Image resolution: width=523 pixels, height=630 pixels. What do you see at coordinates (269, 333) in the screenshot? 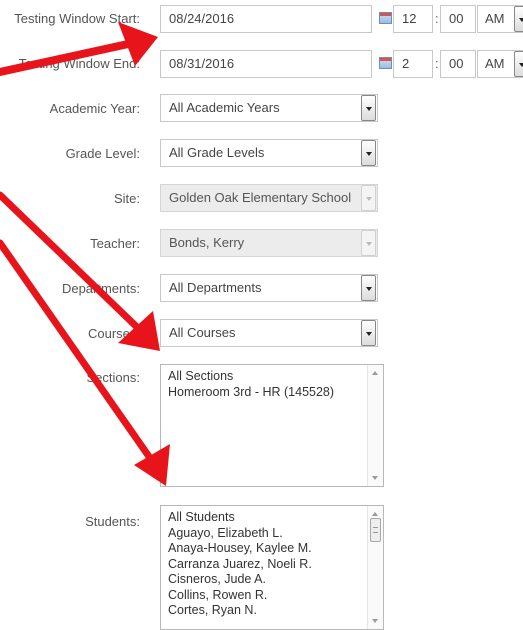
I see `courses-select: All Courses` at bounding box center [269, 333].